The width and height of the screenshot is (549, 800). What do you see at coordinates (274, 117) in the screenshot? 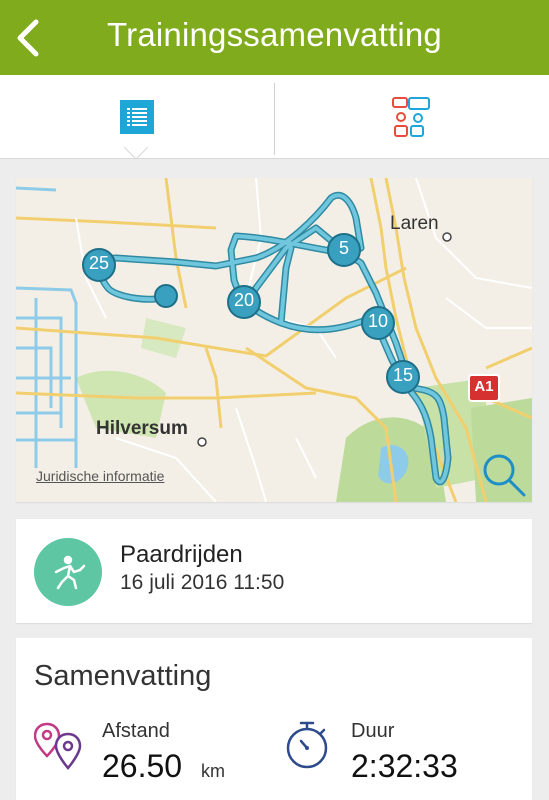
I see `view-tabs` at bounding box center [274, 117].